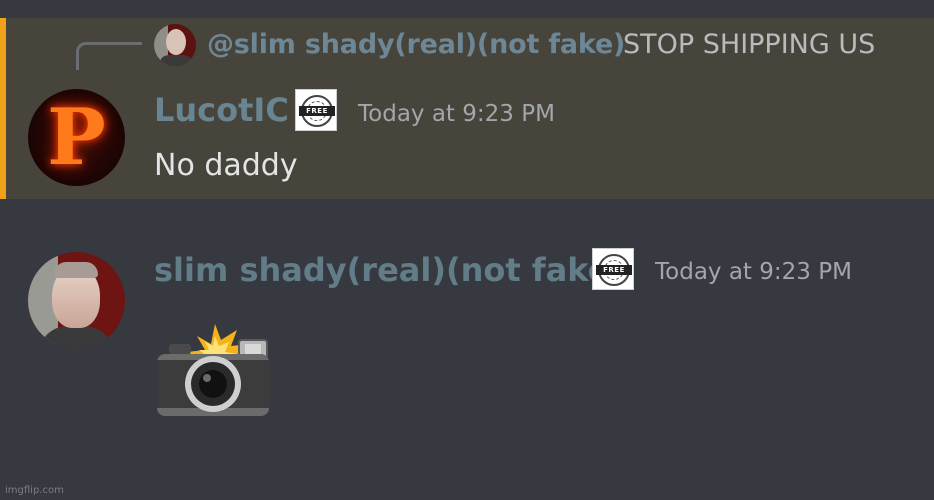 This screenshot has height=500, width=934. I want to click on avatar-letter: P, so click(76, 137).